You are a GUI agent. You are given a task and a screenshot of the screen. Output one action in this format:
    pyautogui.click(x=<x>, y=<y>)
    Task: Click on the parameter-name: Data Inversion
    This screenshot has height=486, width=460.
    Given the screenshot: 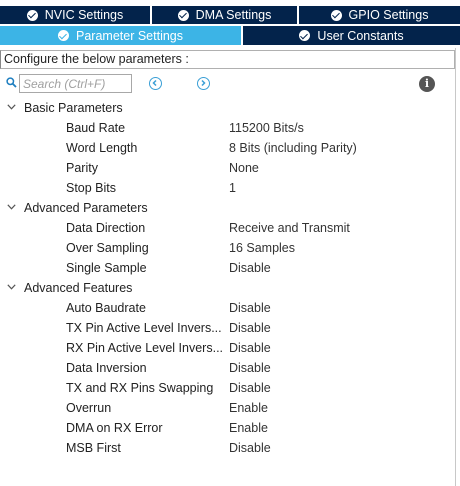 What is the action you would take?
    pyautogui.click(x=106, y=368)
    